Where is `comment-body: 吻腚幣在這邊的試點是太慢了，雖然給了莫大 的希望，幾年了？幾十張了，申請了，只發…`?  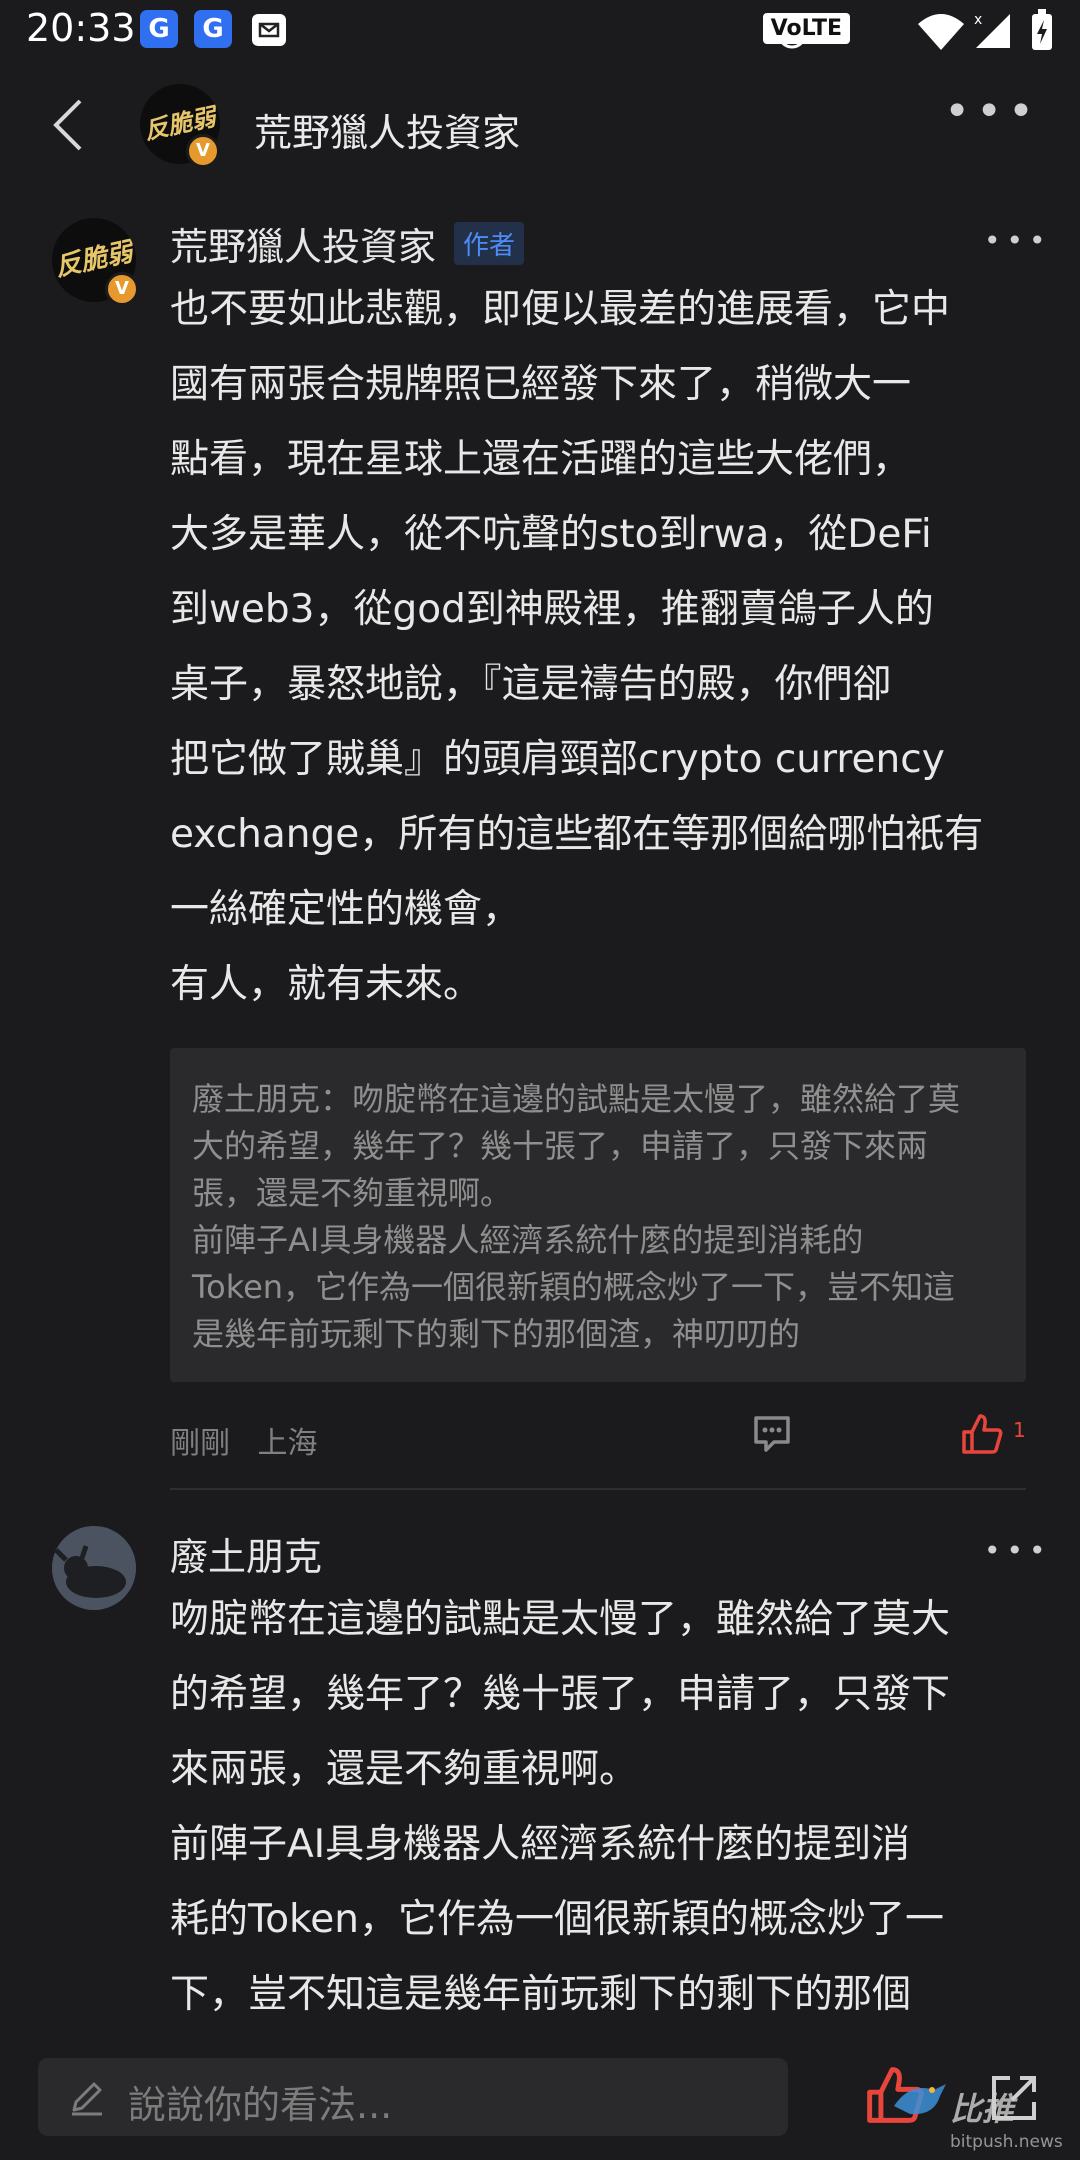
comment-body: 吻腚幣在這邊的試點是太慢了，雖然給了莫大 的希望，幾年了？幾十張了，申請了，只發… is located at coordinates (560, 1807).